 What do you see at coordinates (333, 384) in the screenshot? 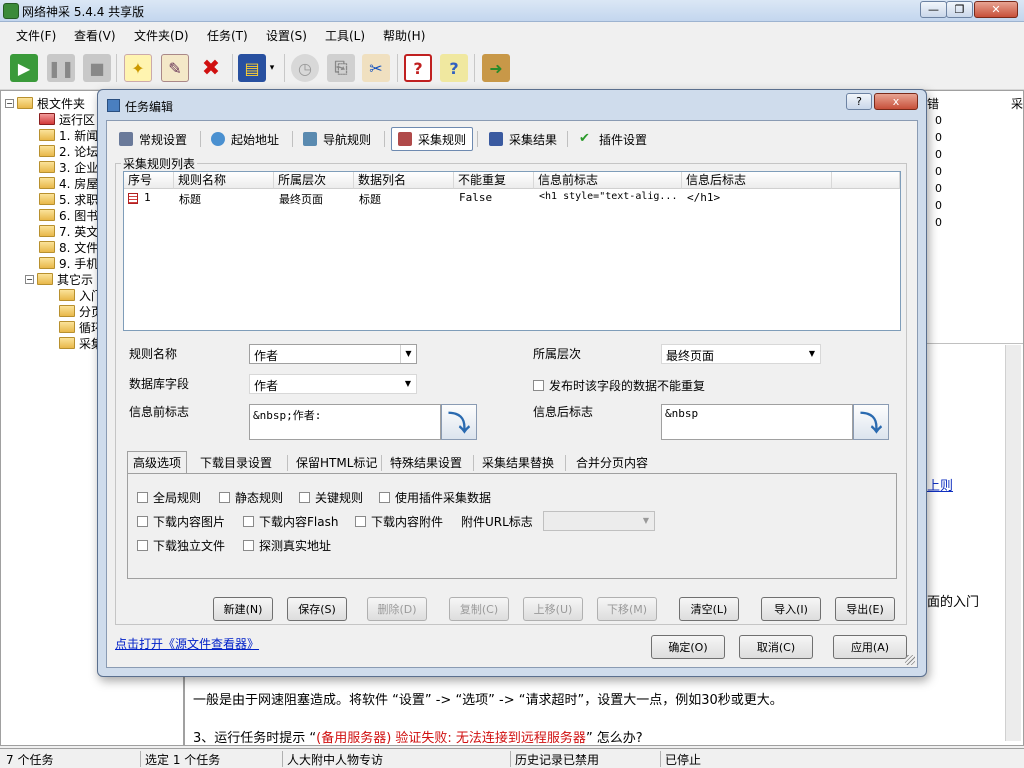
I see `db-field-select: 作者 ▼` at bounding box center [333, 384].